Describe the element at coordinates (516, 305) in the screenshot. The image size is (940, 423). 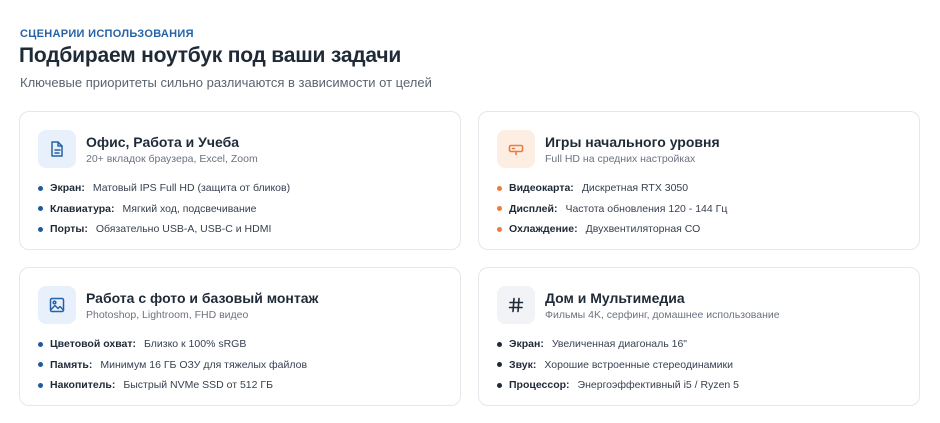
I see `hash-icon` at that location.